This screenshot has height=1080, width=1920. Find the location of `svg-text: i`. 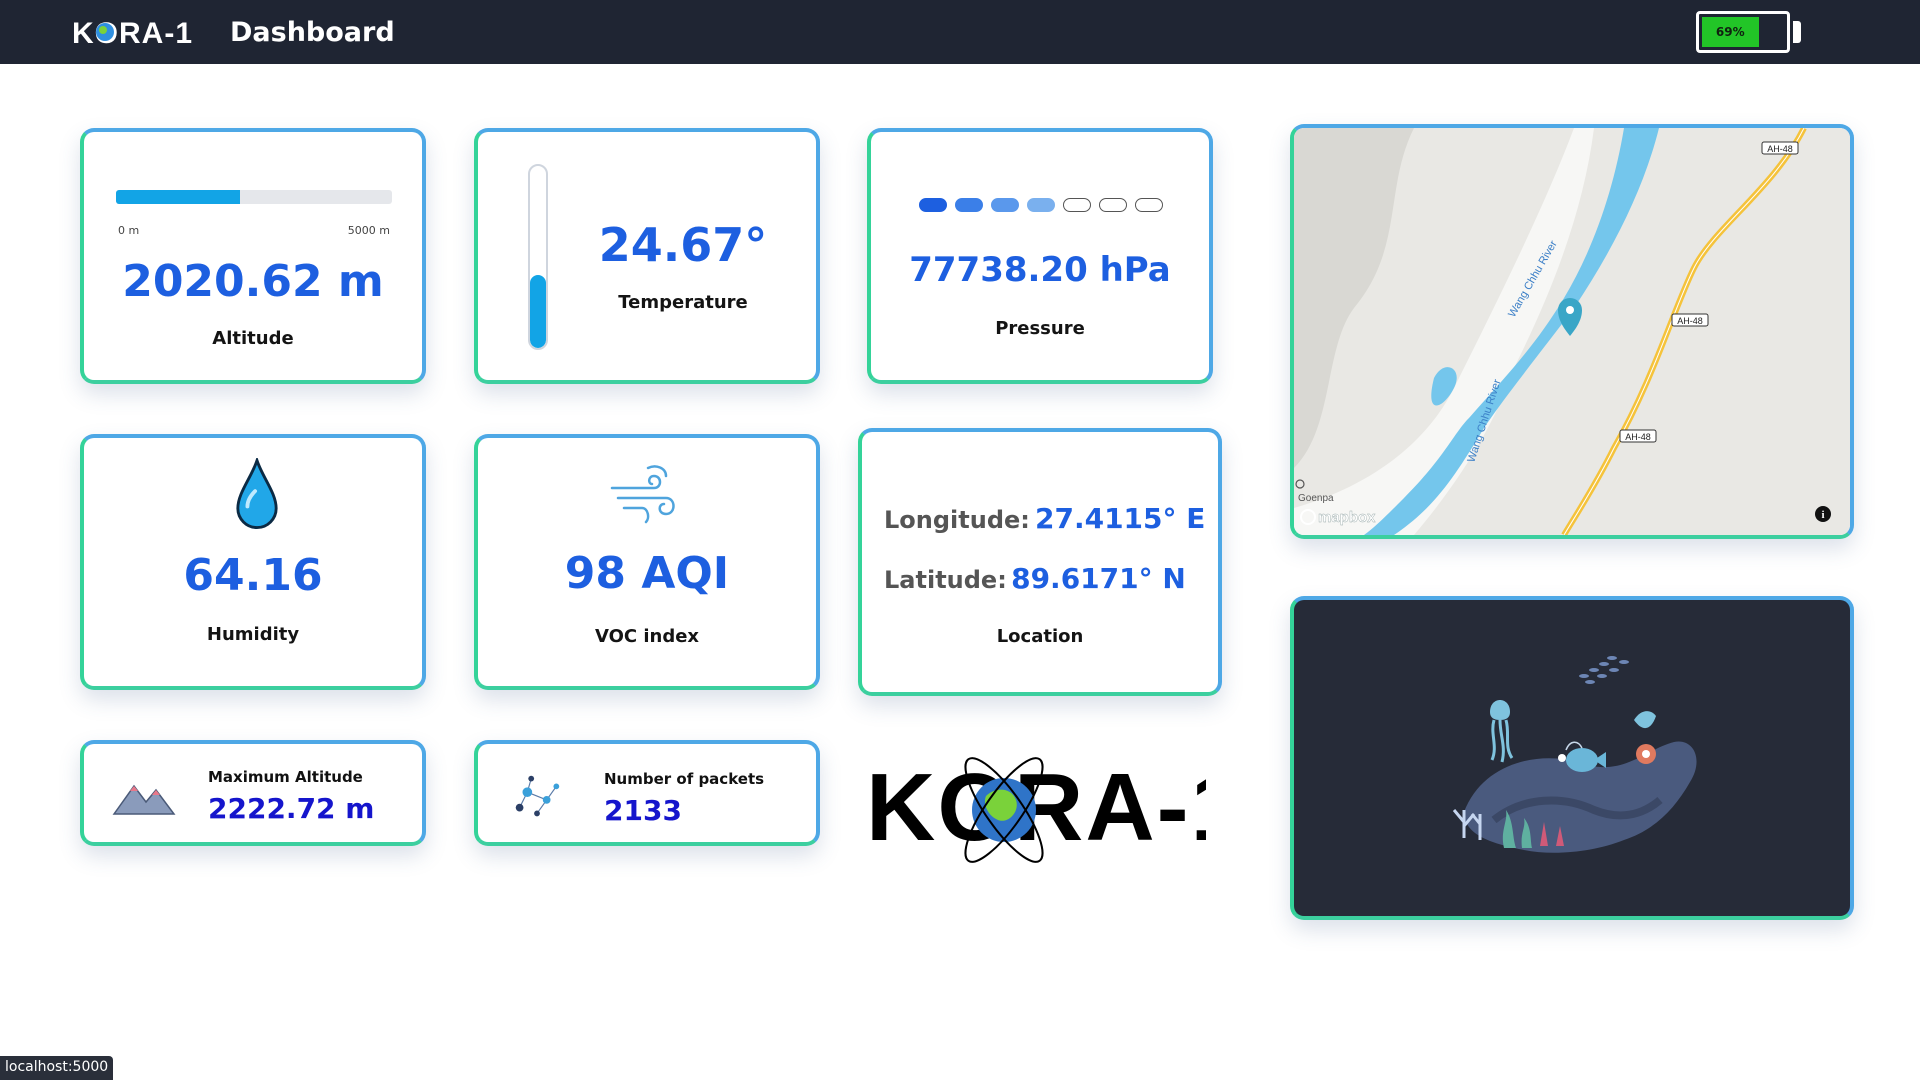

svg-text: i is located at coordinates (1822, 515).